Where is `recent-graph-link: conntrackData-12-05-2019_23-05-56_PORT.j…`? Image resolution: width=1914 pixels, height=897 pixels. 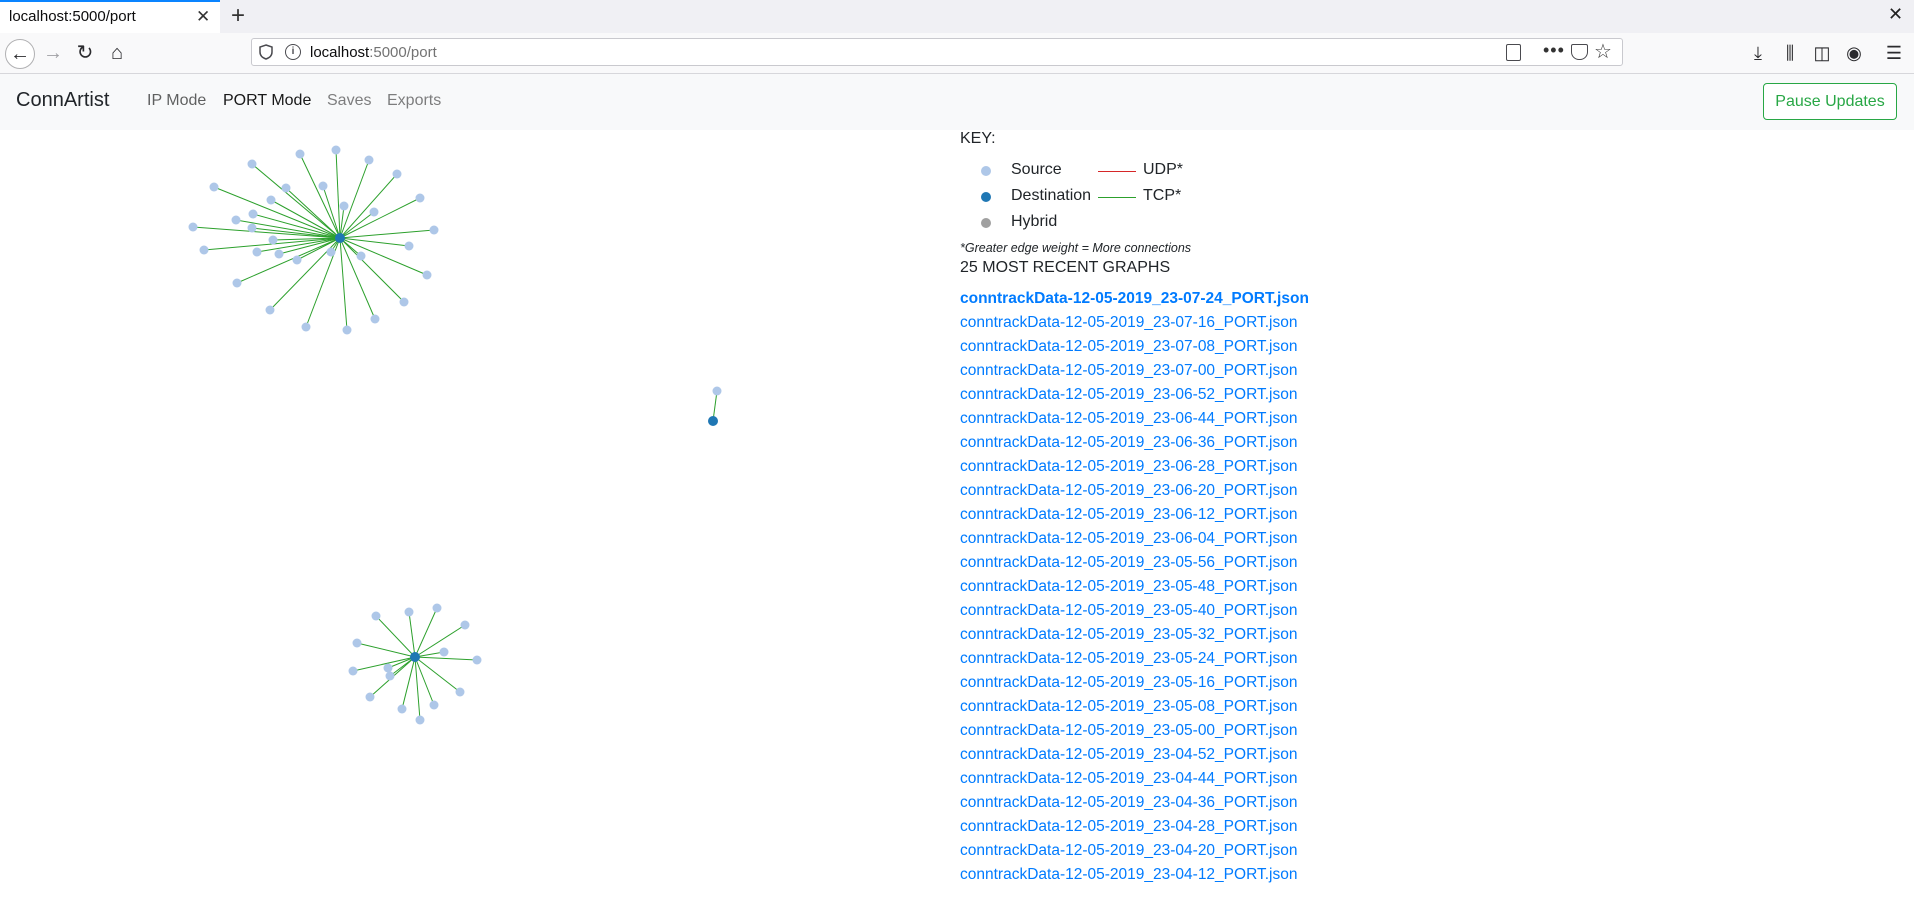
recent-graph-link: conntrackData-12-05-2019_23-05-56_PORT.j… is located at coordinates (1128, 562).